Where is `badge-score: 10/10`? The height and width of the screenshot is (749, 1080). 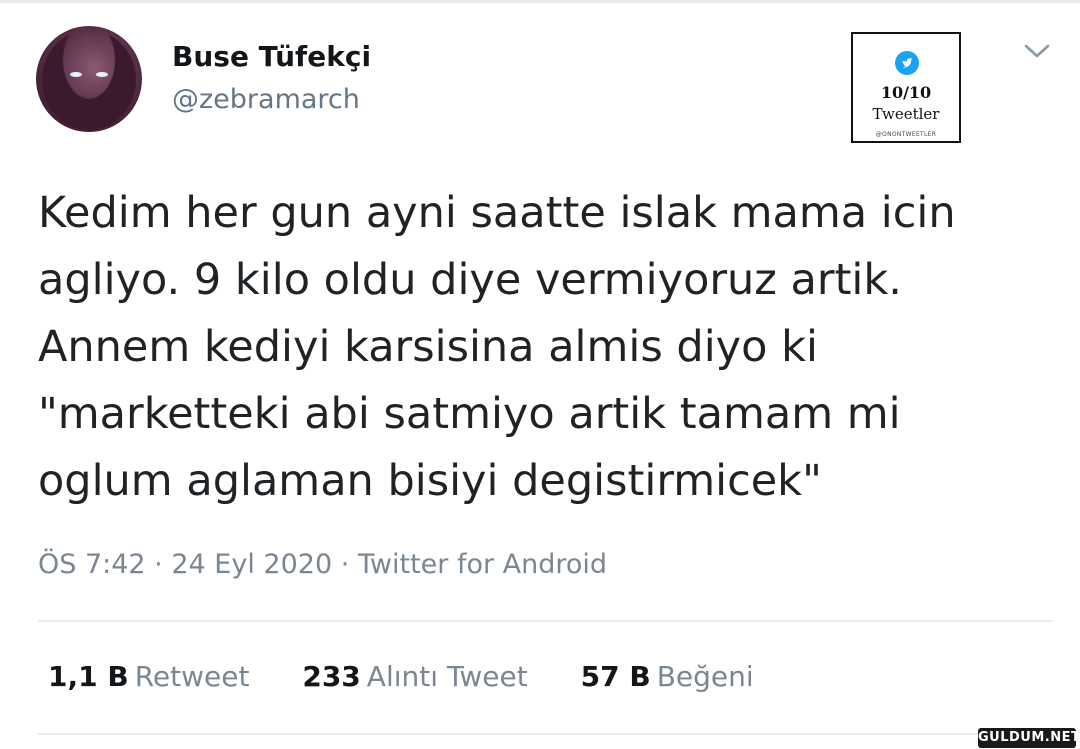
badge-score: 10/10 is located at coordinates (906, 92).